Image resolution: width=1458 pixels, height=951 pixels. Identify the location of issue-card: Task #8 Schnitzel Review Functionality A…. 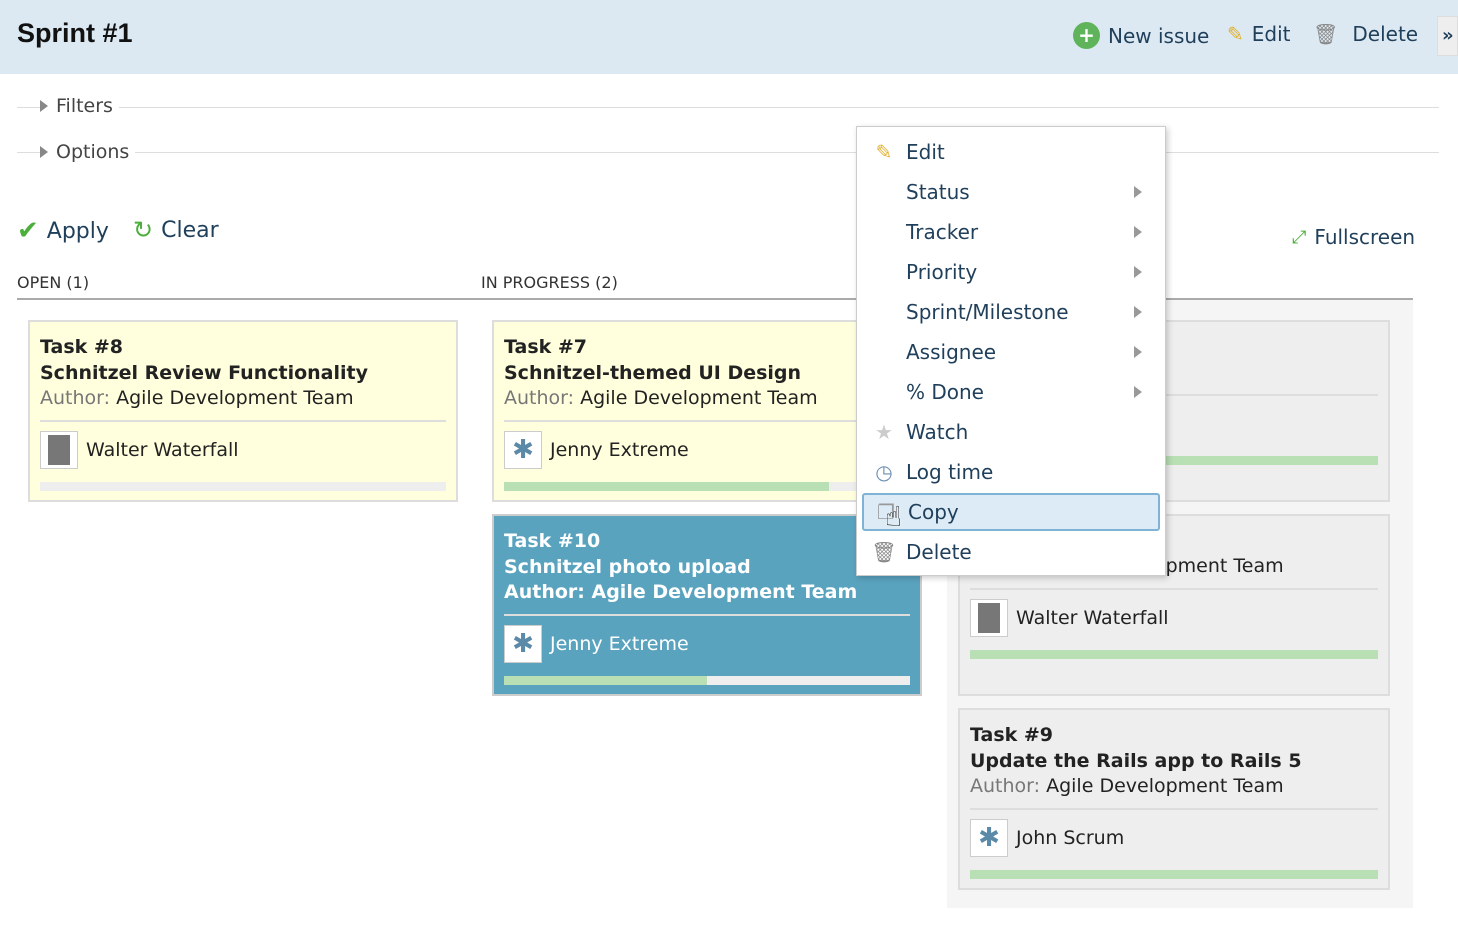
(243, 411).